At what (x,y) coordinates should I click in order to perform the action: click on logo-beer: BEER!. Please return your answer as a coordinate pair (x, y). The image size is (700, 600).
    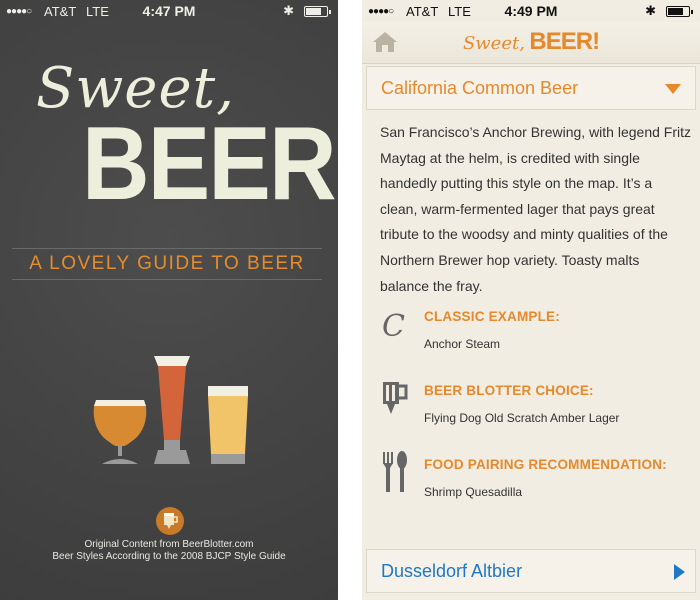
    Looking at the image, I should click on (210, 164).